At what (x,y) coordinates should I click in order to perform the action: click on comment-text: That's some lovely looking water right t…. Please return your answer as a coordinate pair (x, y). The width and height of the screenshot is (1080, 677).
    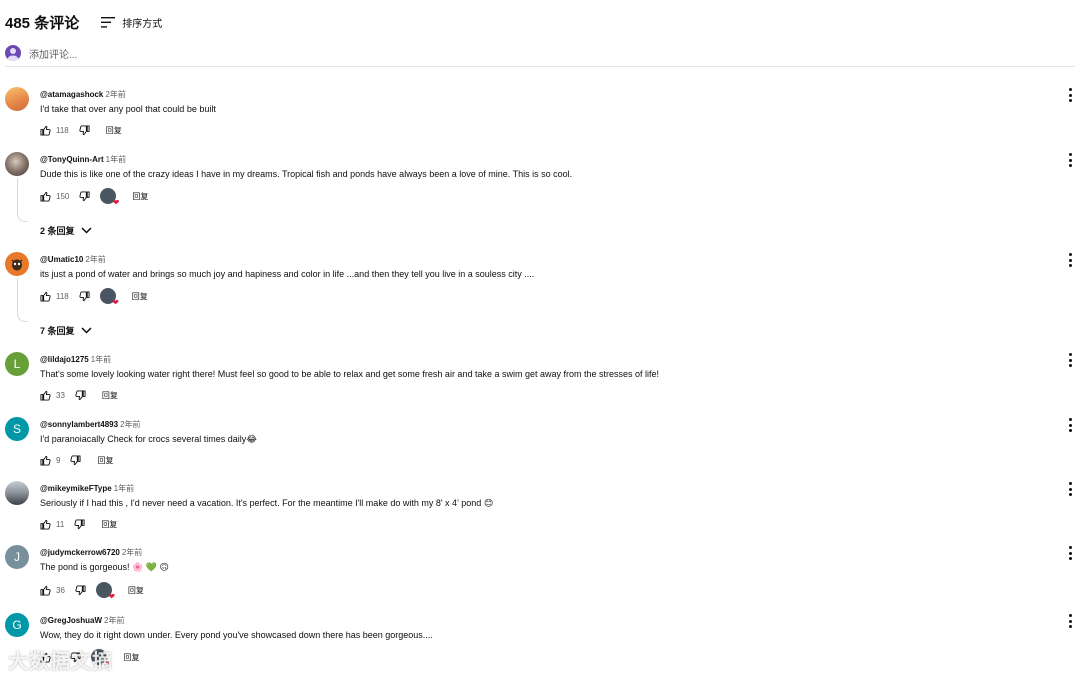
    Looking at the image, I should click on (350, 374).